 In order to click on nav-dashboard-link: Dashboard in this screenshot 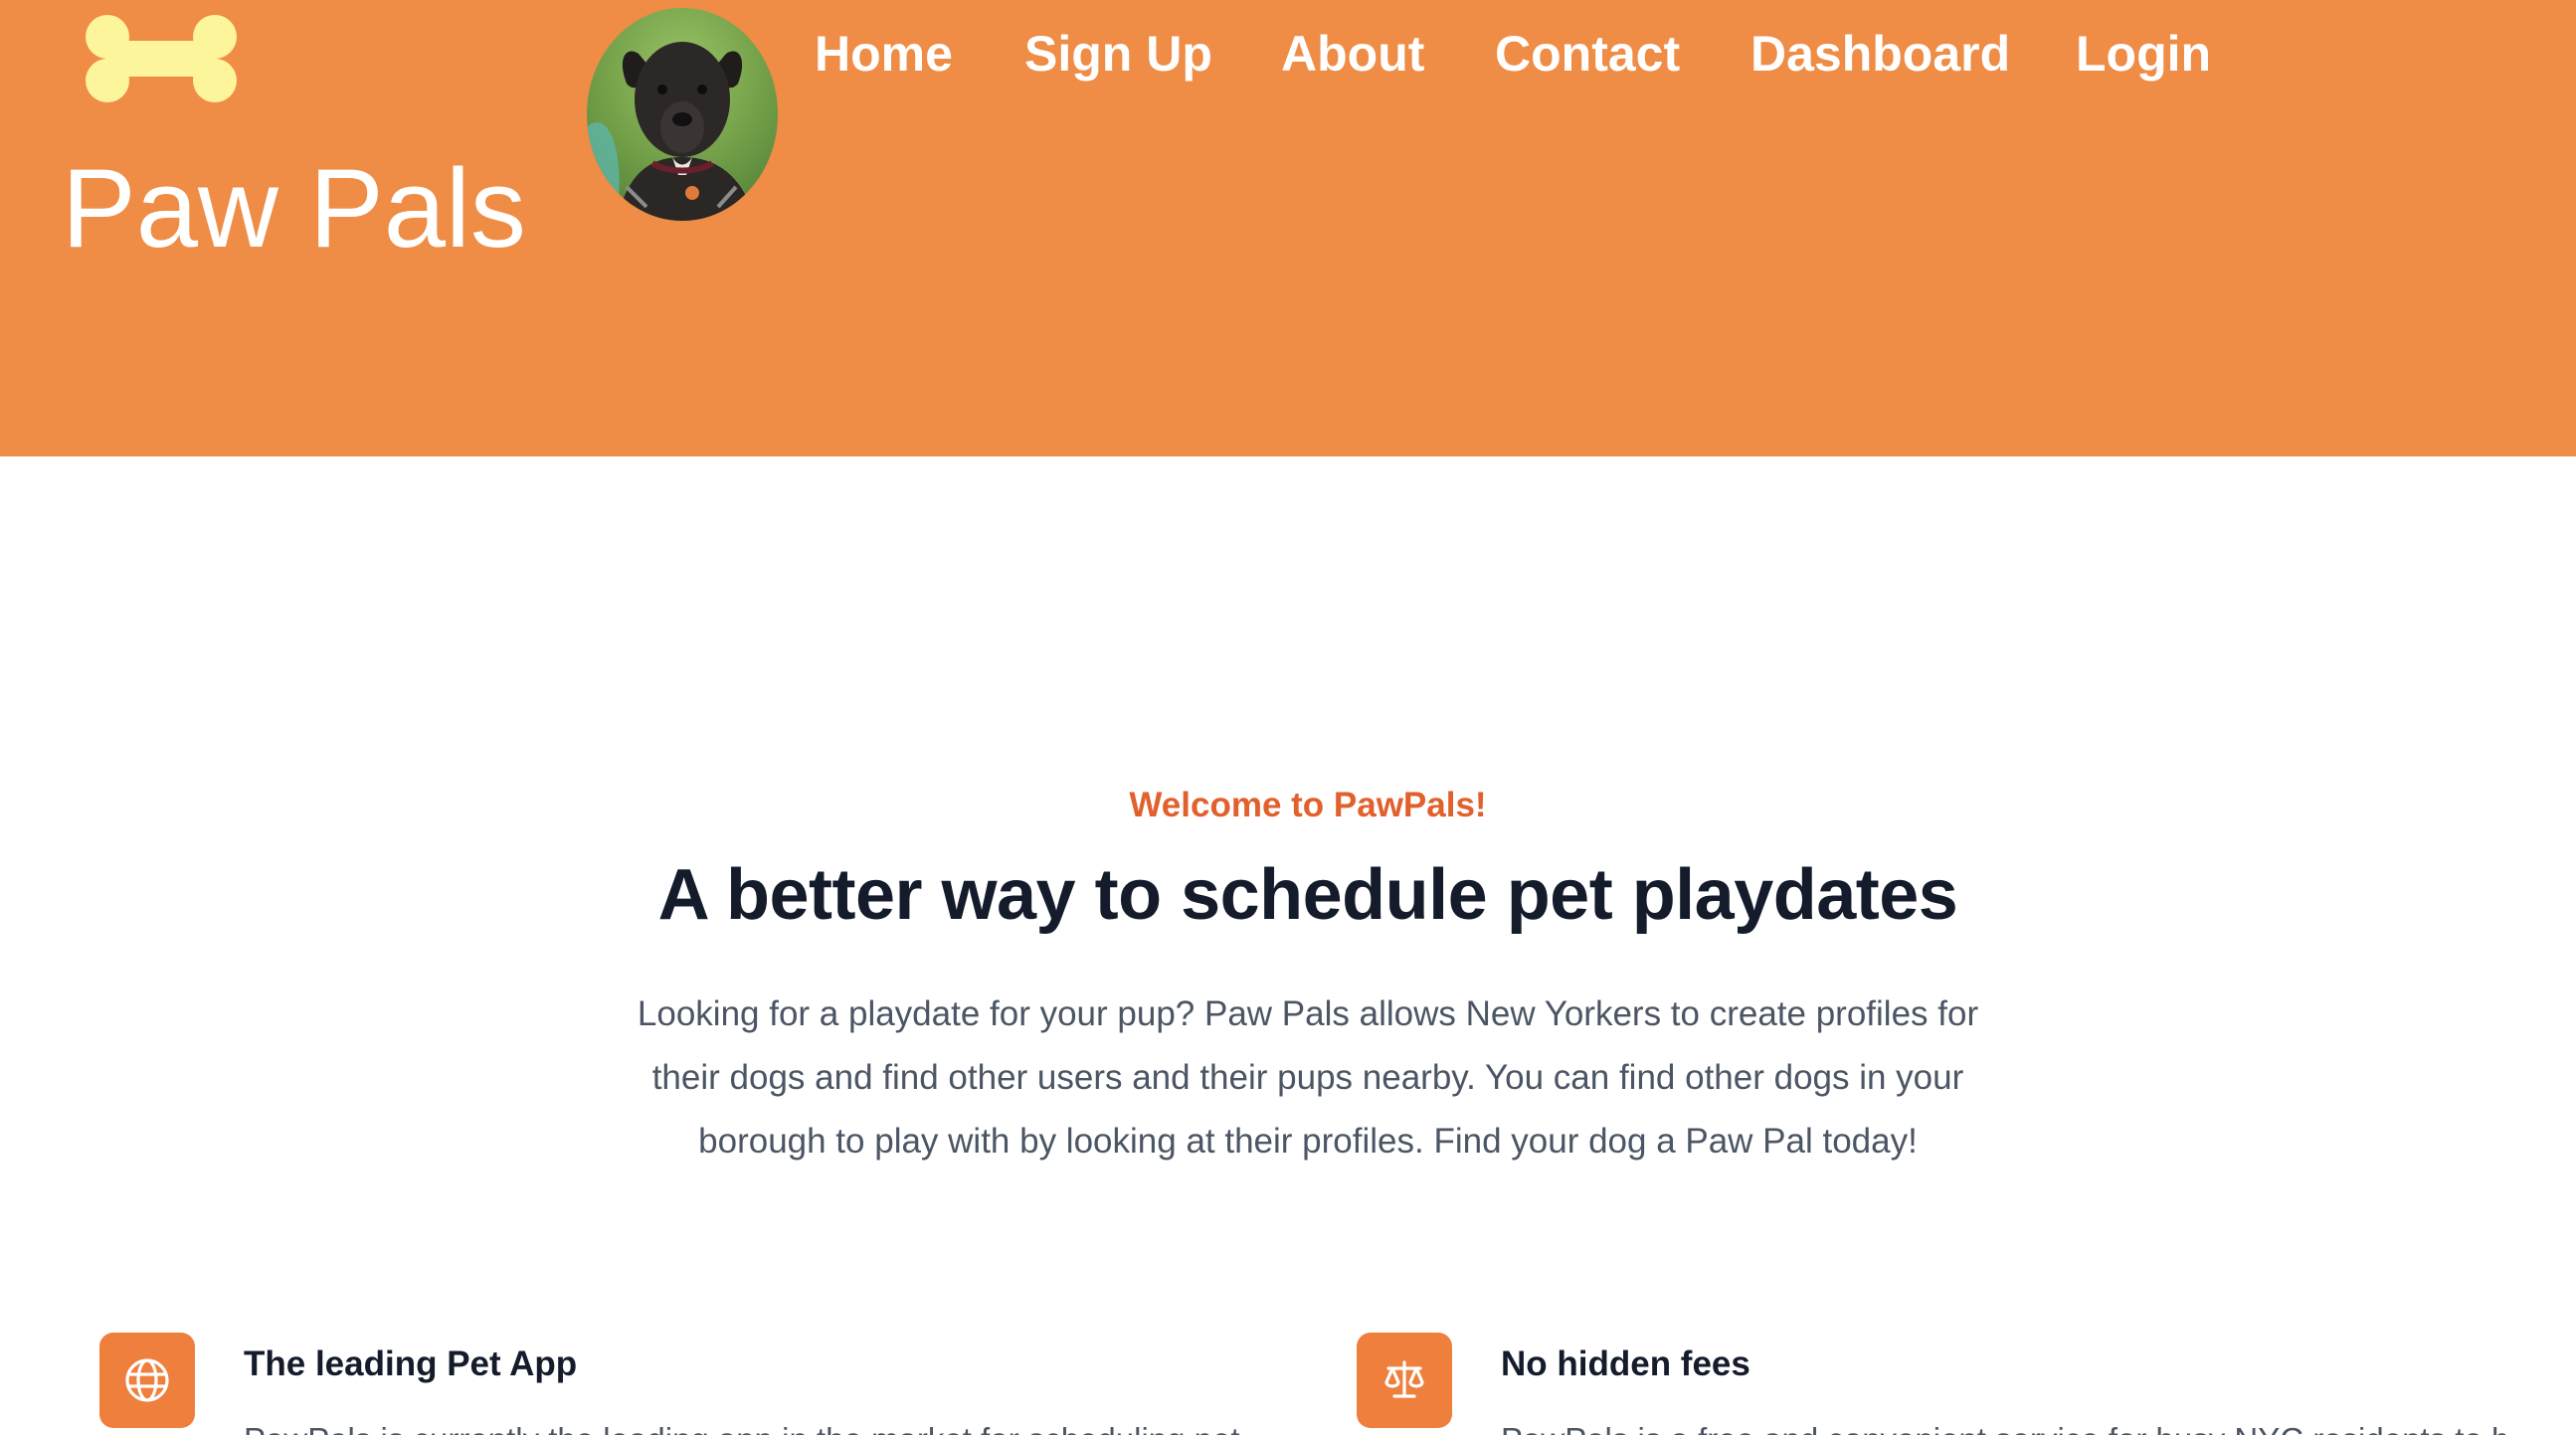, I will do `click(1880, 54)`.